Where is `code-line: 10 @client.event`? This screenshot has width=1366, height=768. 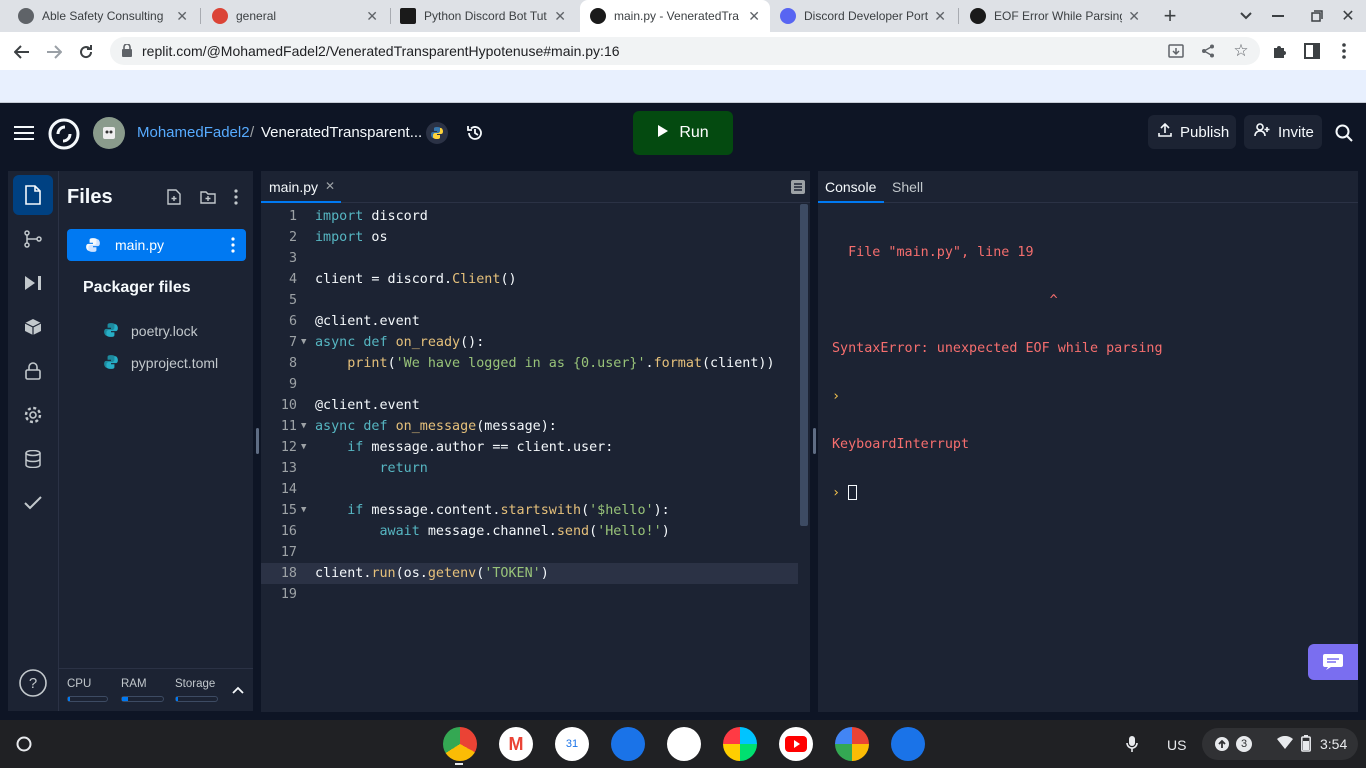 code-line: 10 @client.event is located at coordinates (529, 405).